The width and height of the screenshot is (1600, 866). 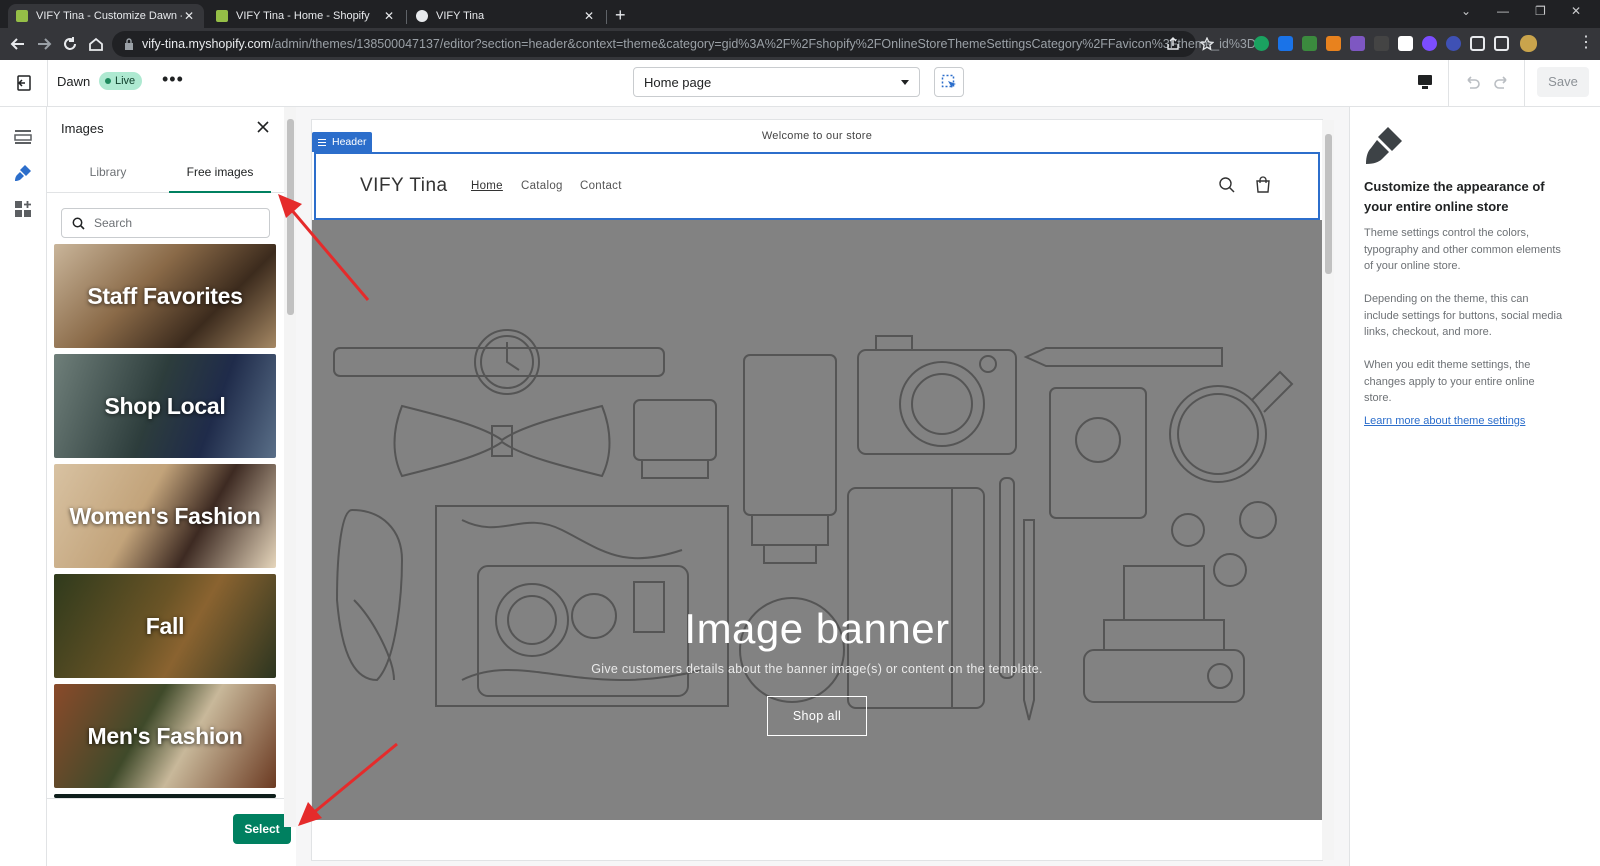 What do you see at coordinates (23, 173) in the screenshot?
I see `theme-settings-brush-icon` at bounding box center [23, 173].